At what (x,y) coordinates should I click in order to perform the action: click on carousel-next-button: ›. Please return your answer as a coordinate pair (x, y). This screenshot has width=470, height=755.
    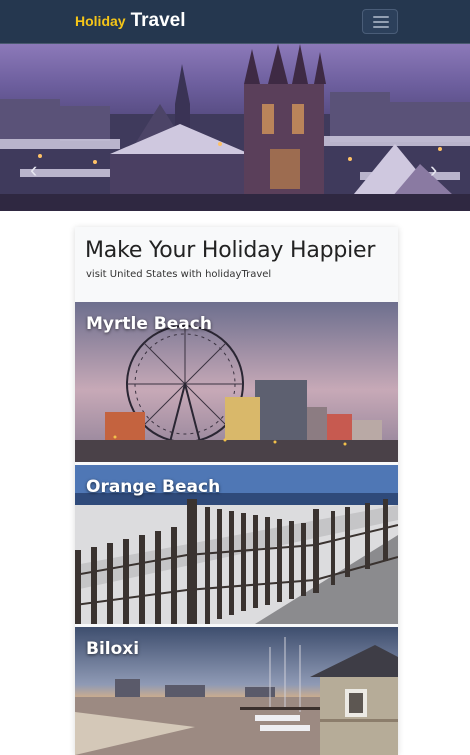
    Looking at the image, I should click on (433, 170).